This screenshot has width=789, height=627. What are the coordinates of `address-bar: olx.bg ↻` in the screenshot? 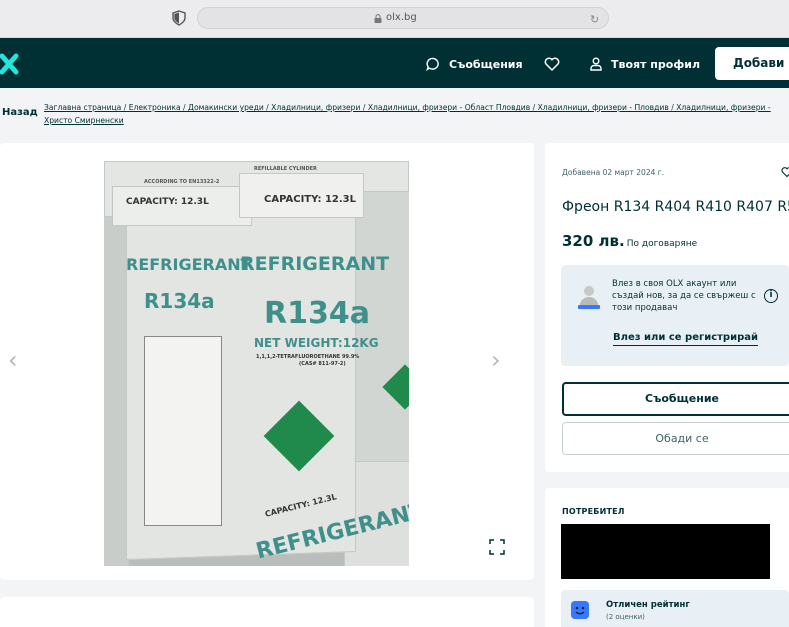 It's located at (403, 18).